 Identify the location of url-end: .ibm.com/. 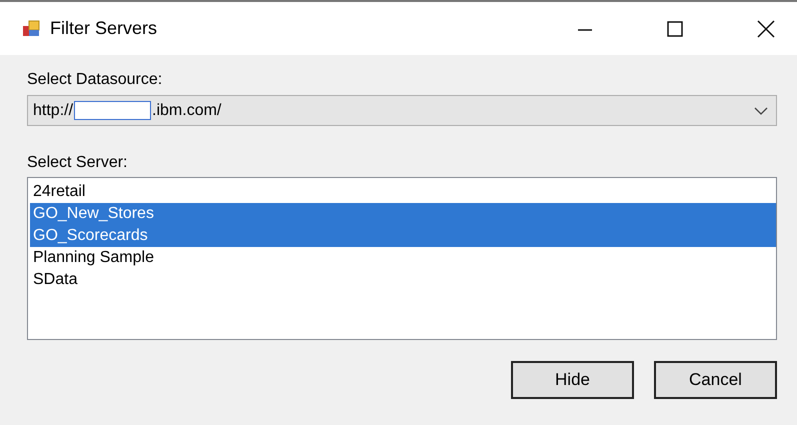
(187, 111).